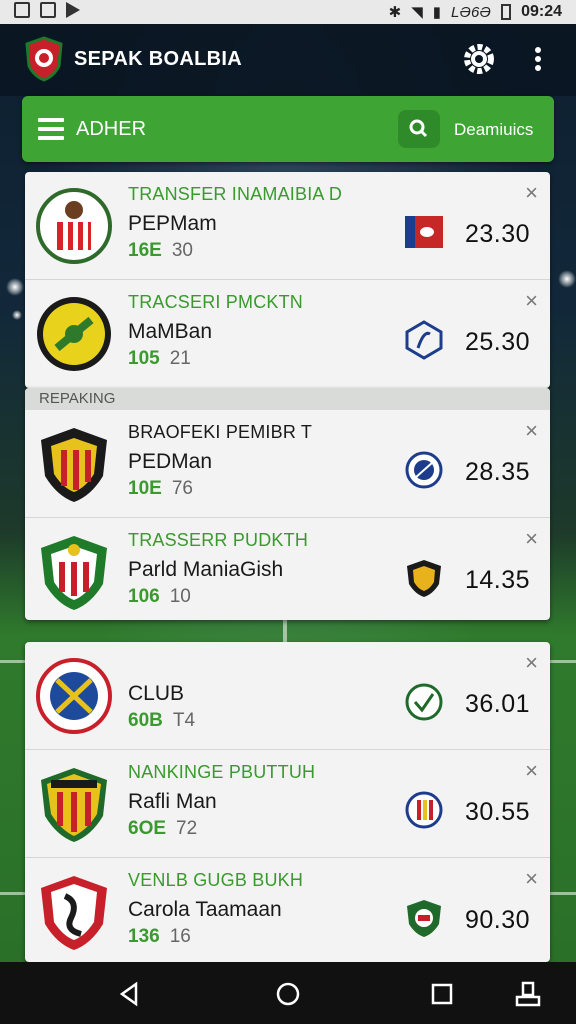  What do you see at coordinates (216, 302) in the screenshot?
I see `headline: TRACSERI PMCKTN` at bounding box center [216, 302].